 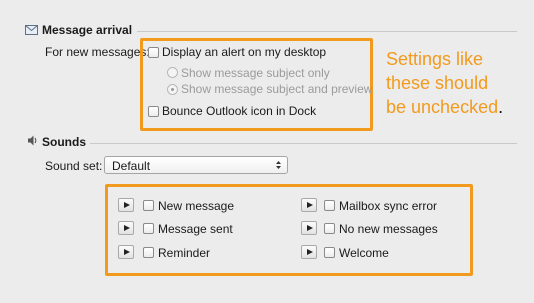 I want to click on sound-checkbox-no-new-messages, so click(x=329, y=228).